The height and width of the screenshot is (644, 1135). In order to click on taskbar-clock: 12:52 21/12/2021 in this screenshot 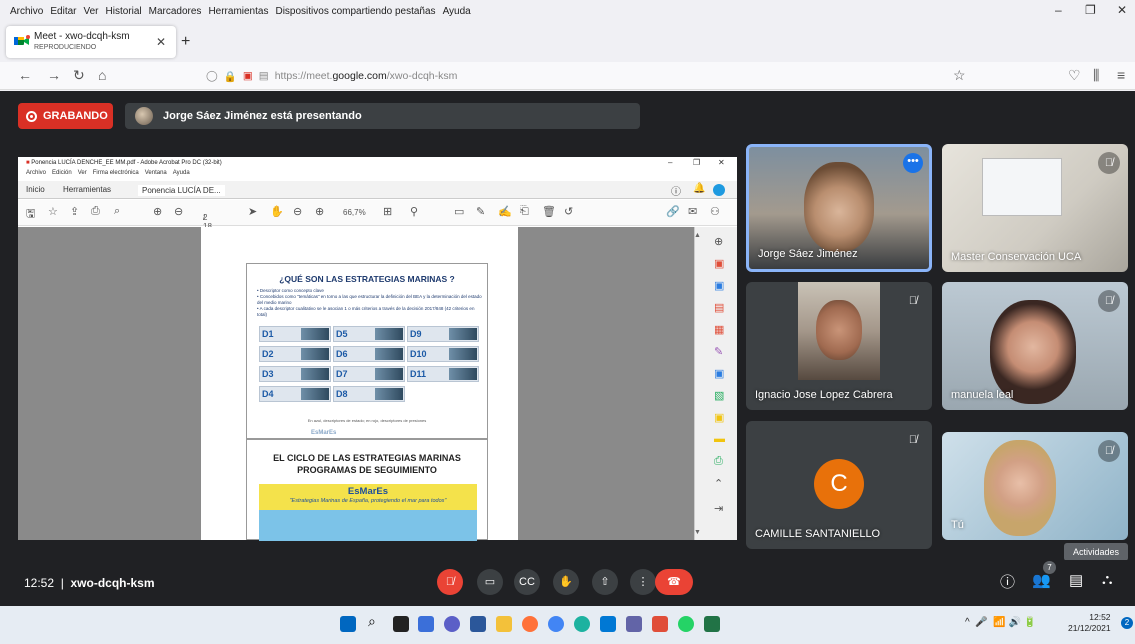, I will do `click(1089, 623)`.